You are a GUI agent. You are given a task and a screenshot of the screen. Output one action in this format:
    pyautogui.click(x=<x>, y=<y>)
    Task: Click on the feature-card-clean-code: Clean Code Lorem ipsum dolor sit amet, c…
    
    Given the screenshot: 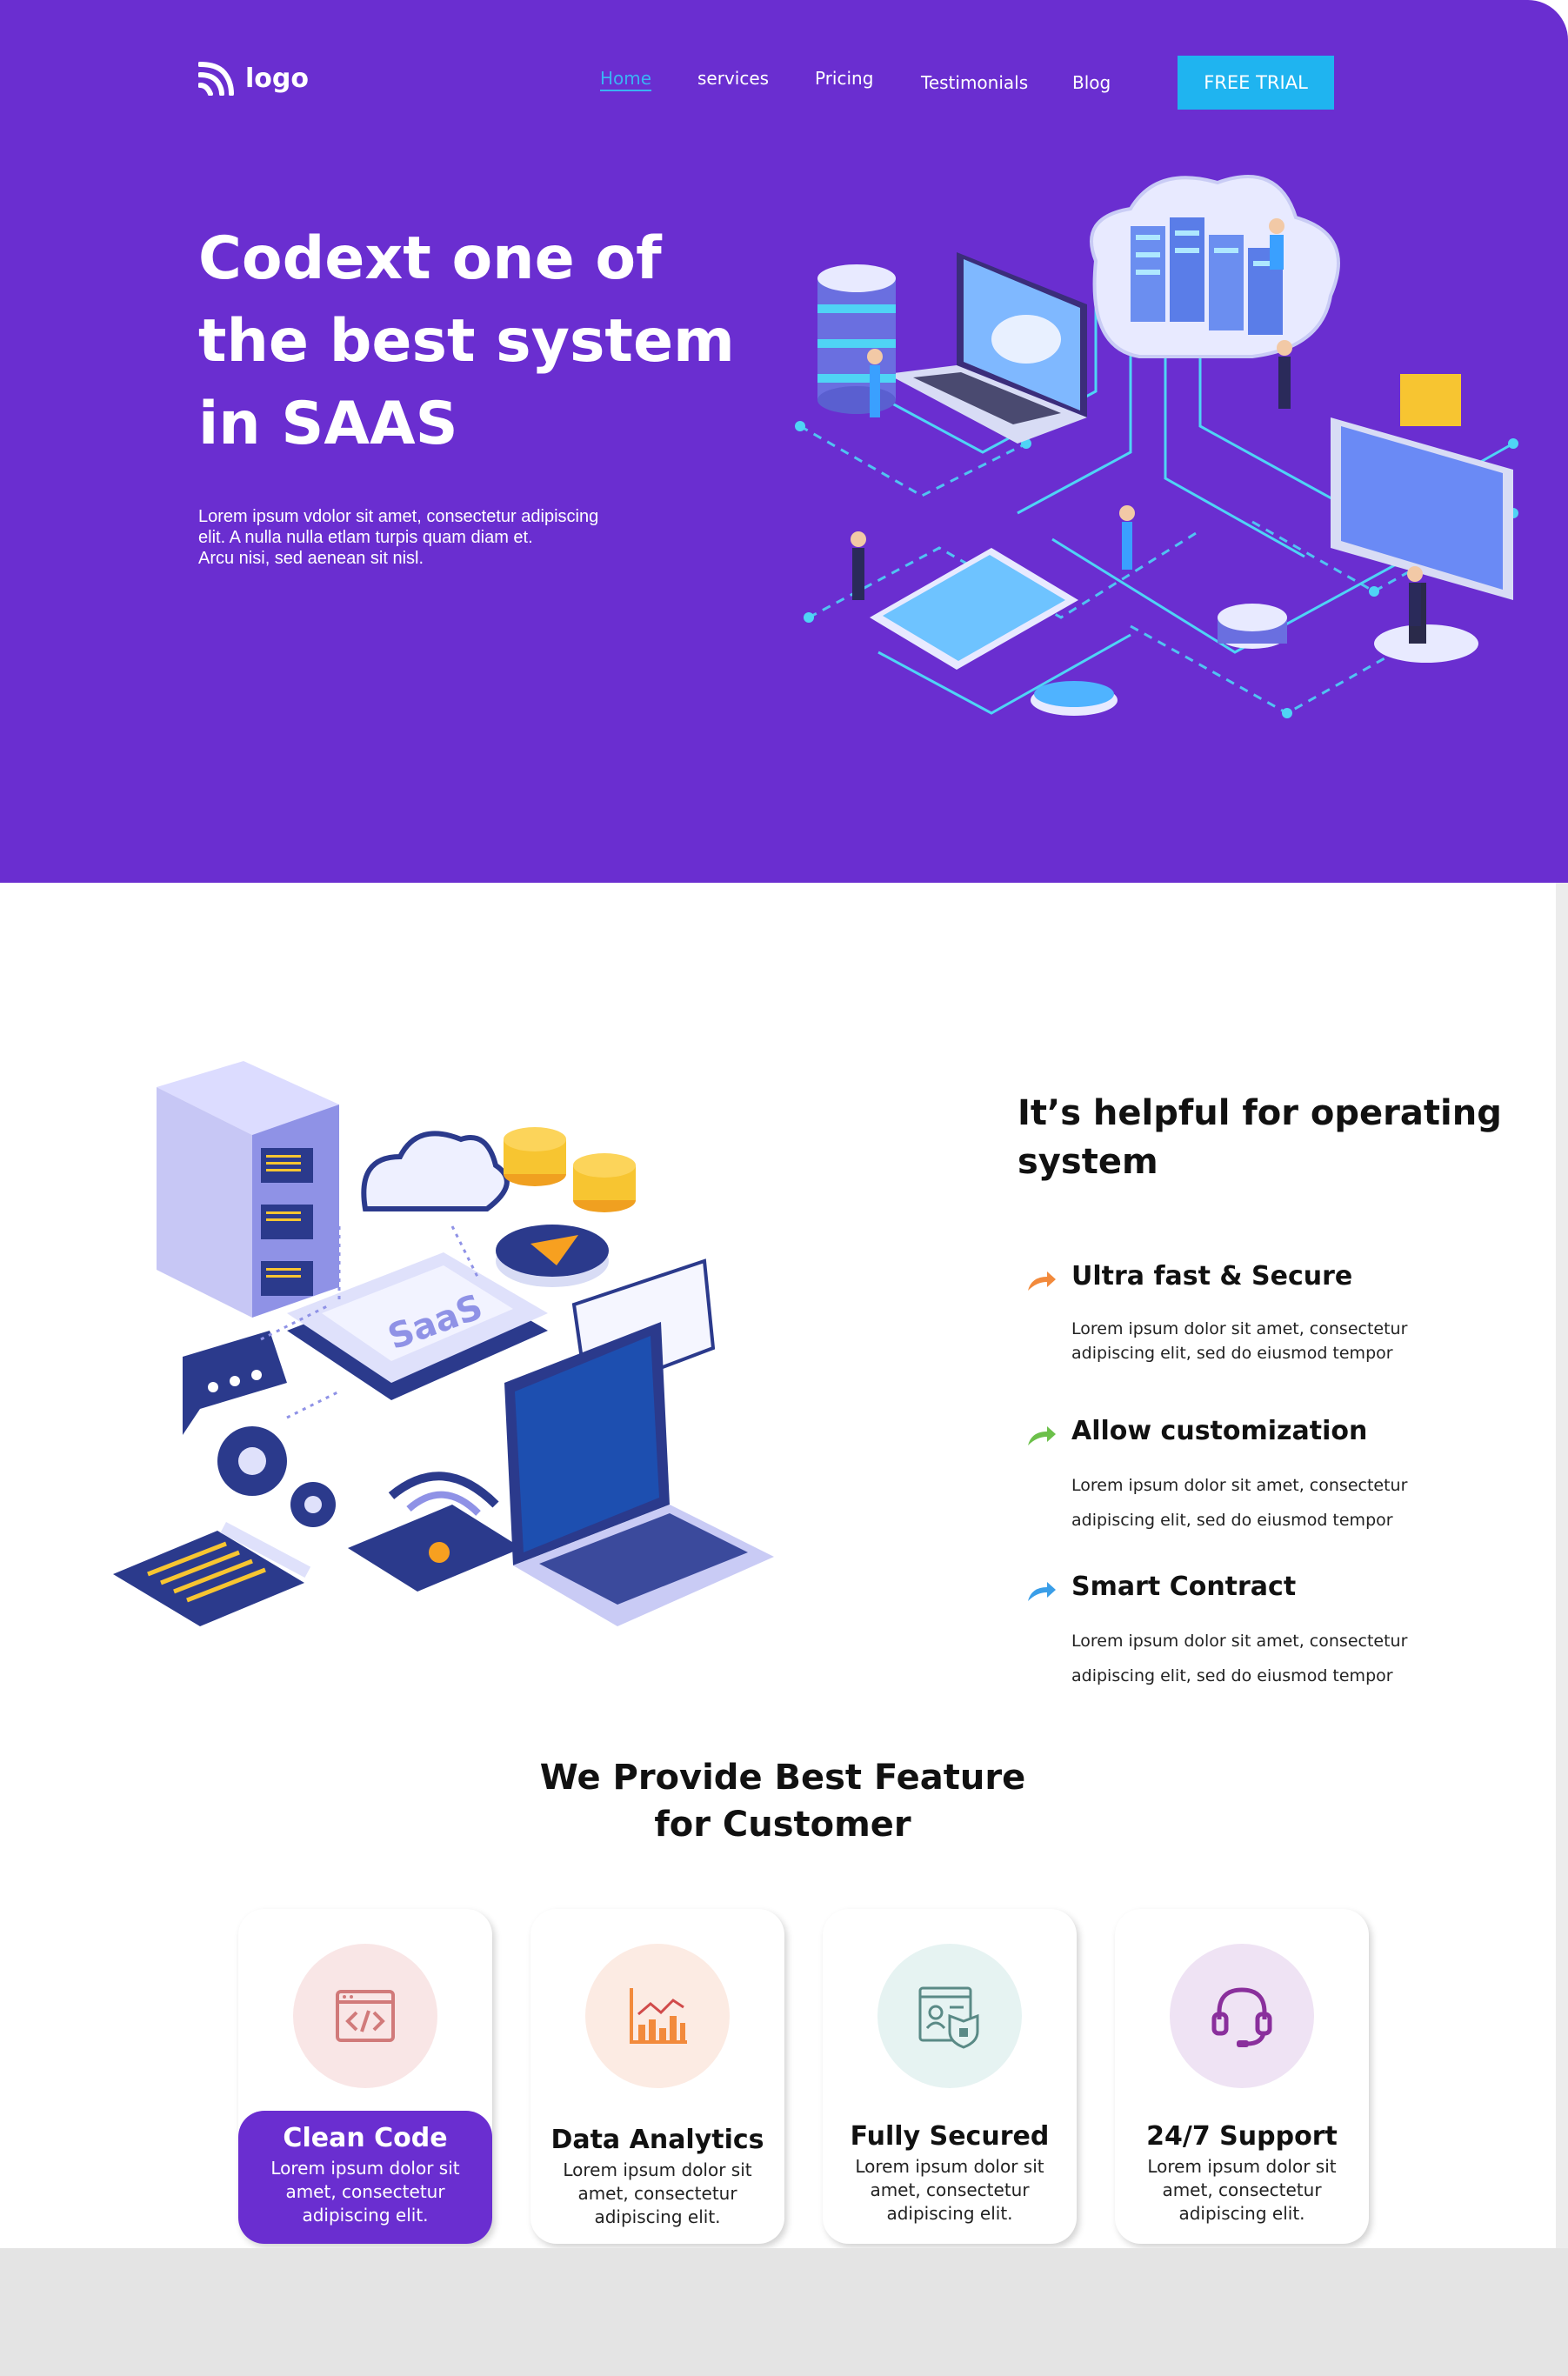 What is the action you would take?
    pyautogui.click(x=365, y=2076)
    